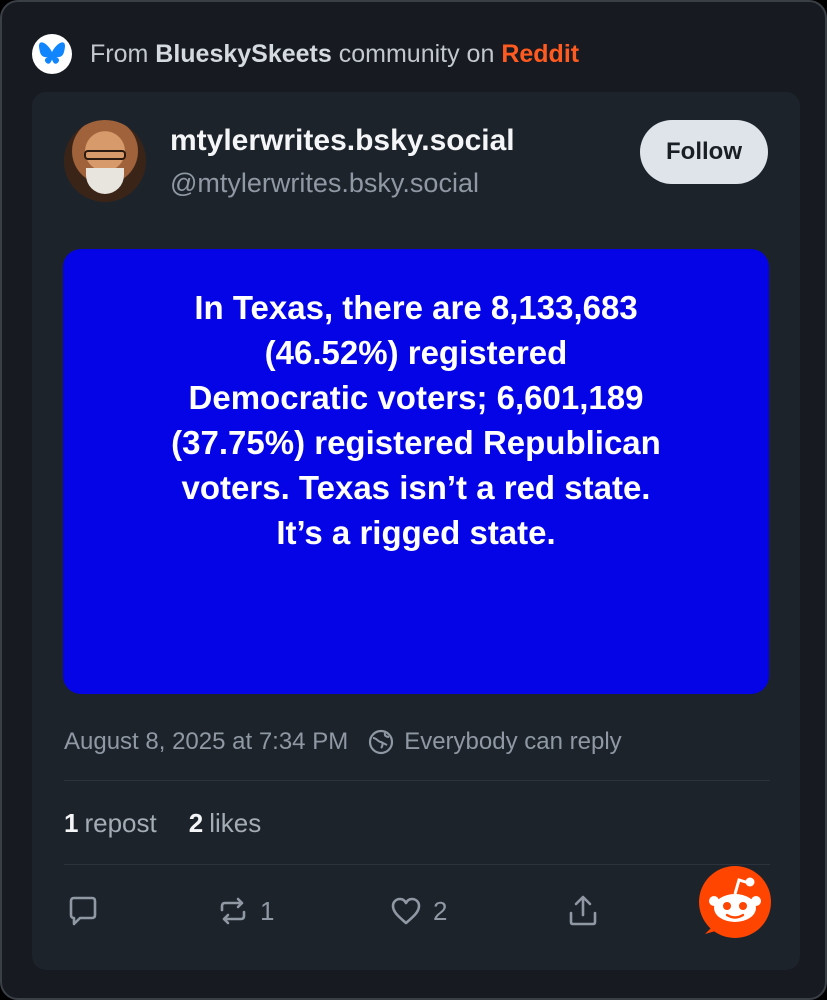 The image size is (827, 1000). I want to click on repost-stat-label: repost, so click(120, 823).